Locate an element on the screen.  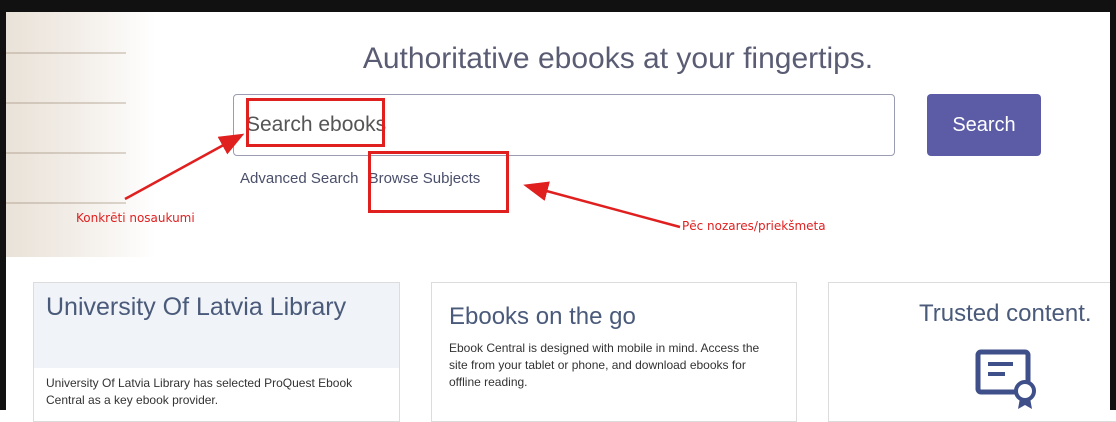
annotation-arrows is located at coordinates (402, 181).